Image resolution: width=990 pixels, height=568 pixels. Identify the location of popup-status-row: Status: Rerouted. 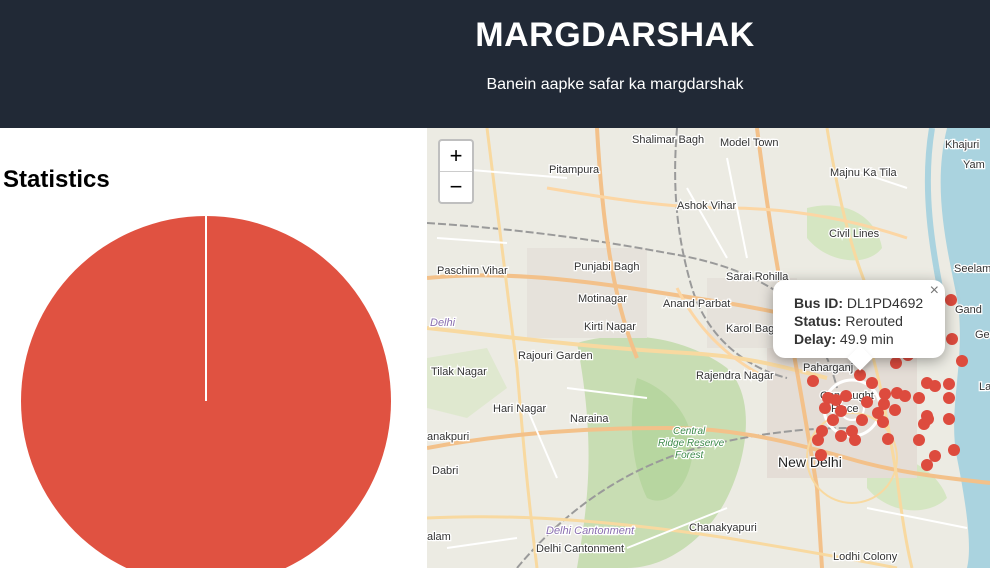
(858, 321).